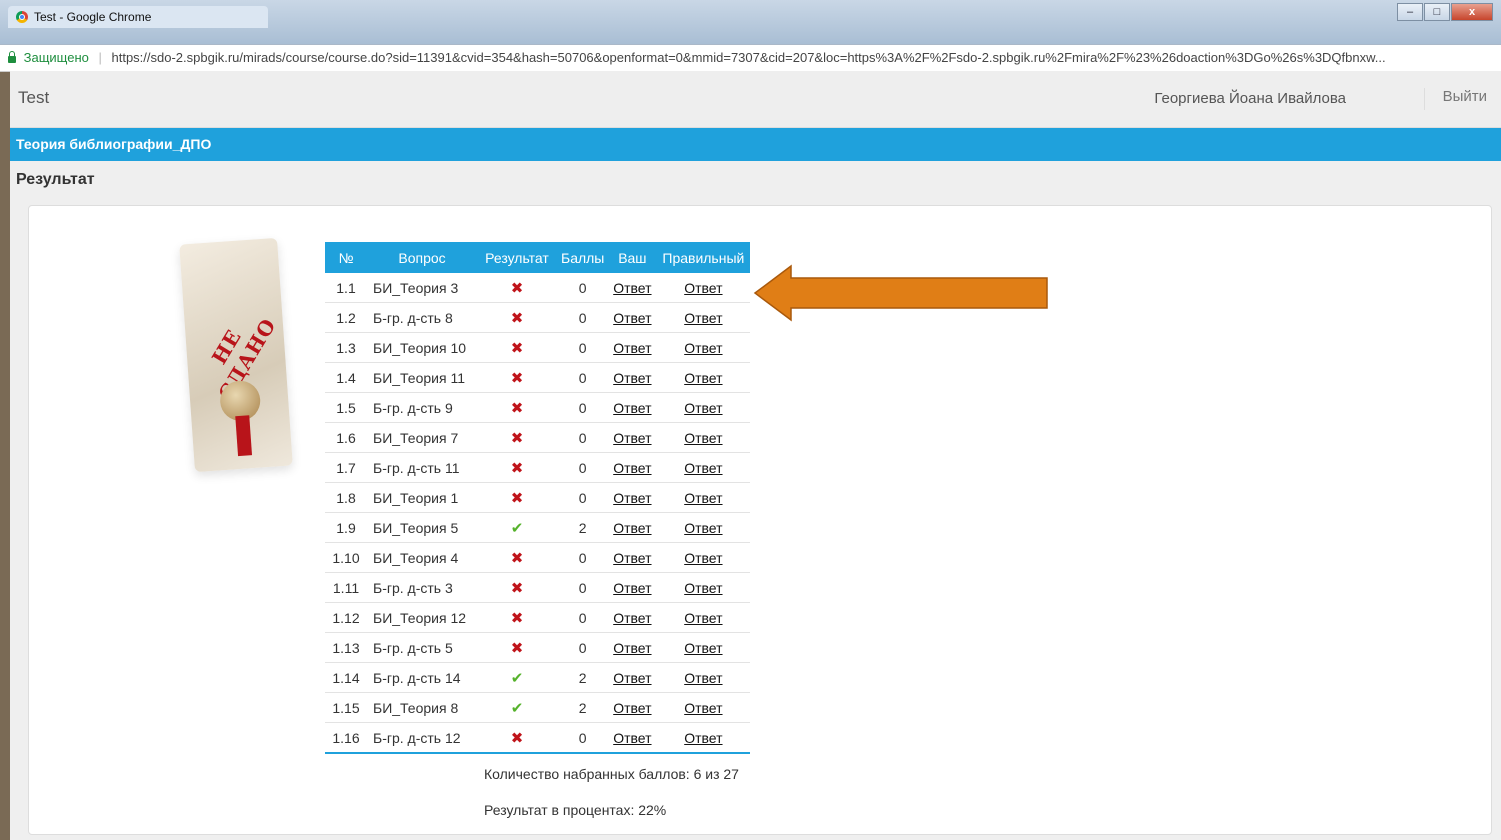 The height and width of the screenshot is (840, 1501). Describe the element at coordinates (538, 707) in the screenshot. I see `table-row: 1.15 БИ_Теория 8 ✔ 2 Ответ Ответ` at that location.